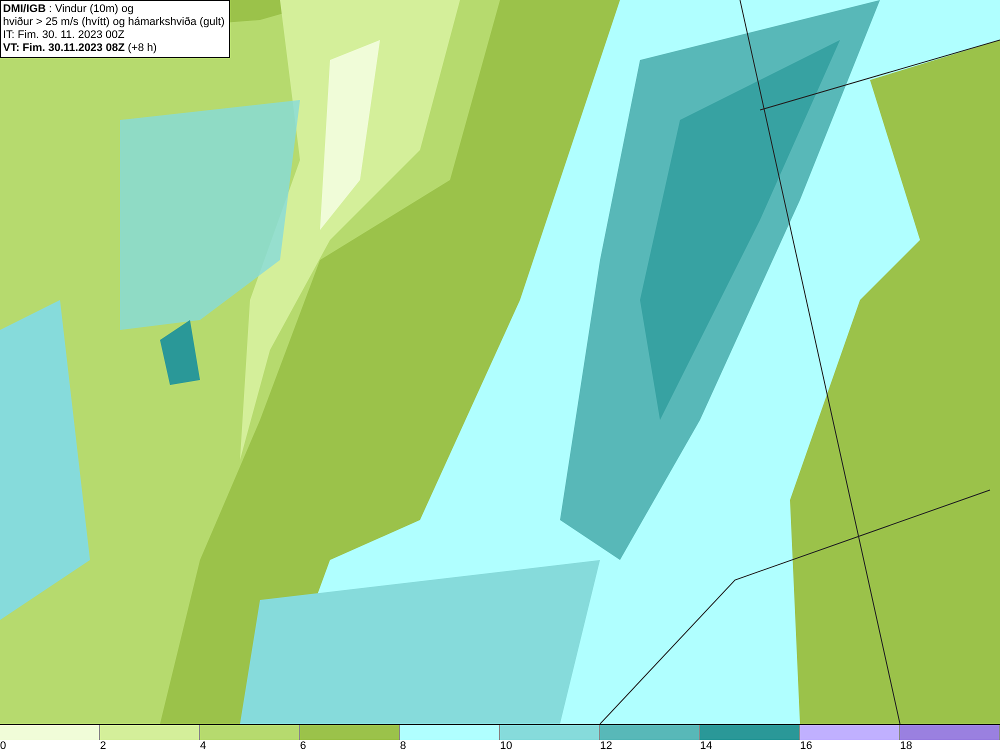 This screenshot has height=753, width=1000. I want to click on scale-label: 16, so click(806, 746).